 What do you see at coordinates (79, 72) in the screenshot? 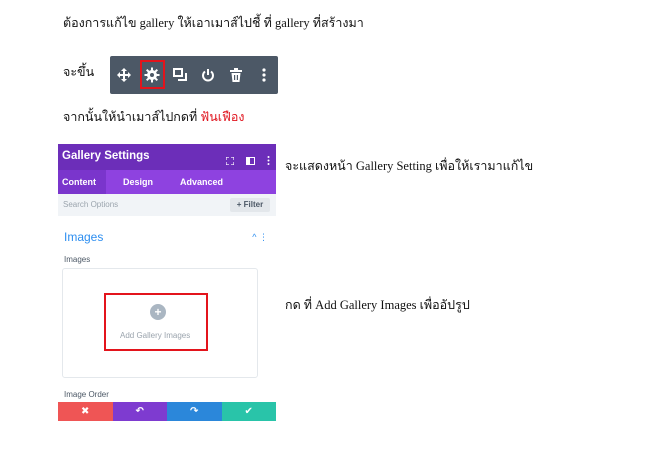
I see `instruction-line-2: จะขึ้น` at bounding box center [79, 72].